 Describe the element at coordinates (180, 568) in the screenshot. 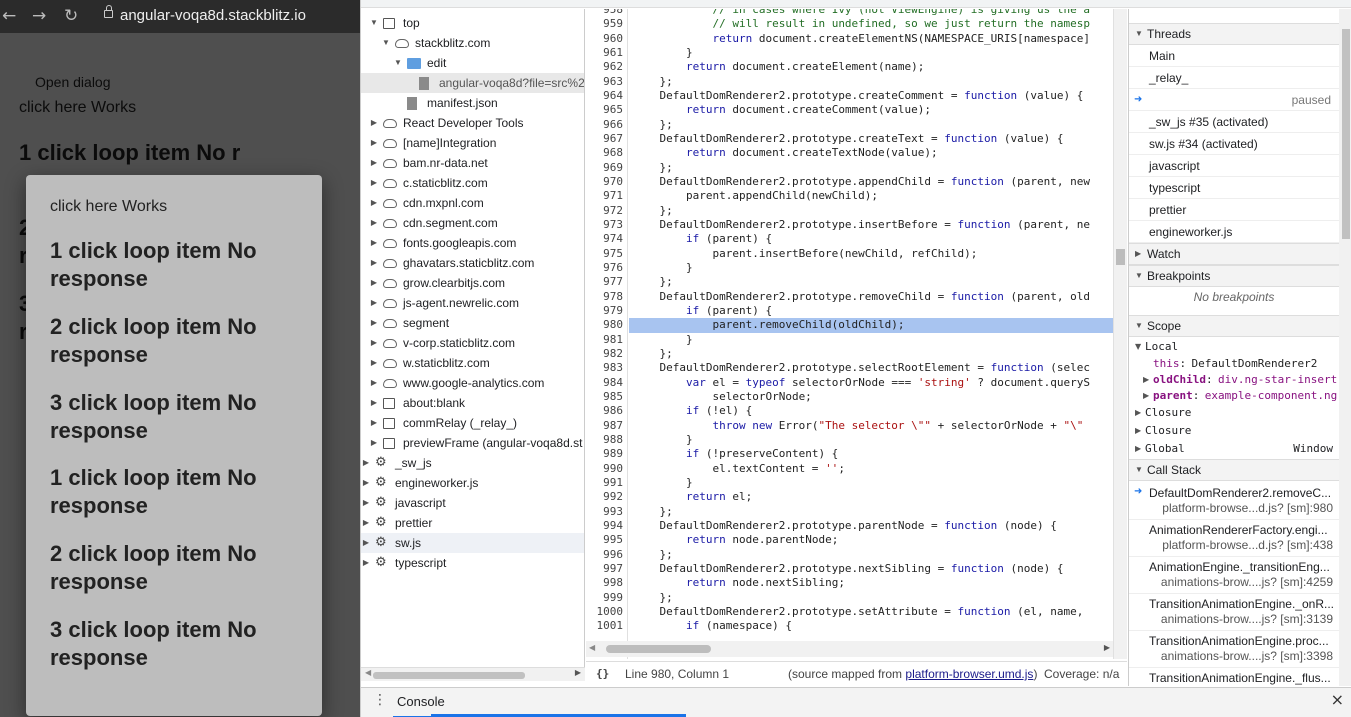

I see `dialog-loop-item: 2 click loop item No response` at that location.